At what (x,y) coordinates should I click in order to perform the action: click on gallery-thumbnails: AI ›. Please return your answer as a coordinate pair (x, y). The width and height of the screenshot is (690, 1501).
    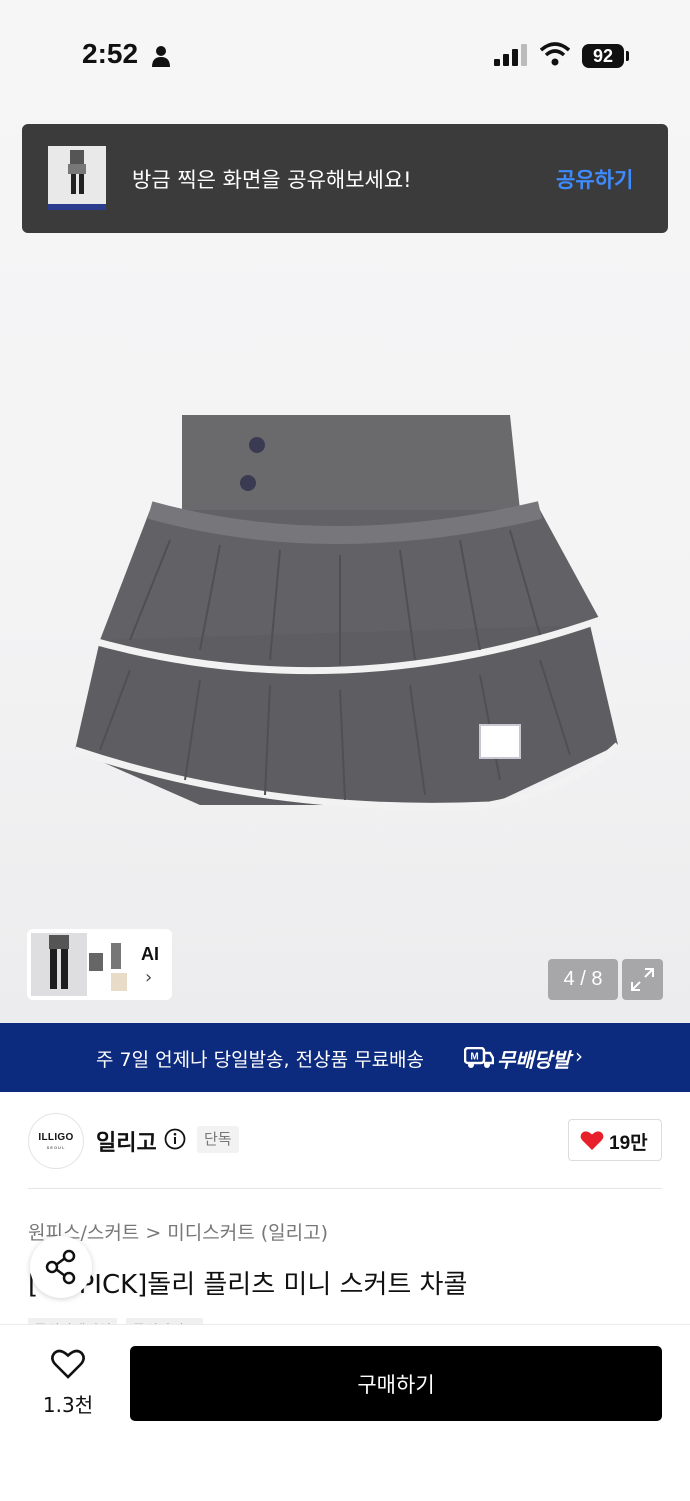
    Looking at the image, I should click on (99, 964).